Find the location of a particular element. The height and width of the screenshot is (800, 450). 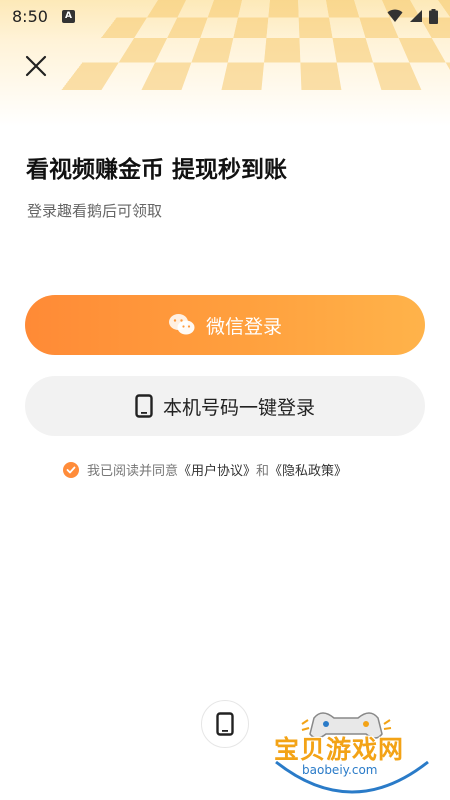

watermark-name: 宝贝游戏网 is located at coordinates (339, 749).